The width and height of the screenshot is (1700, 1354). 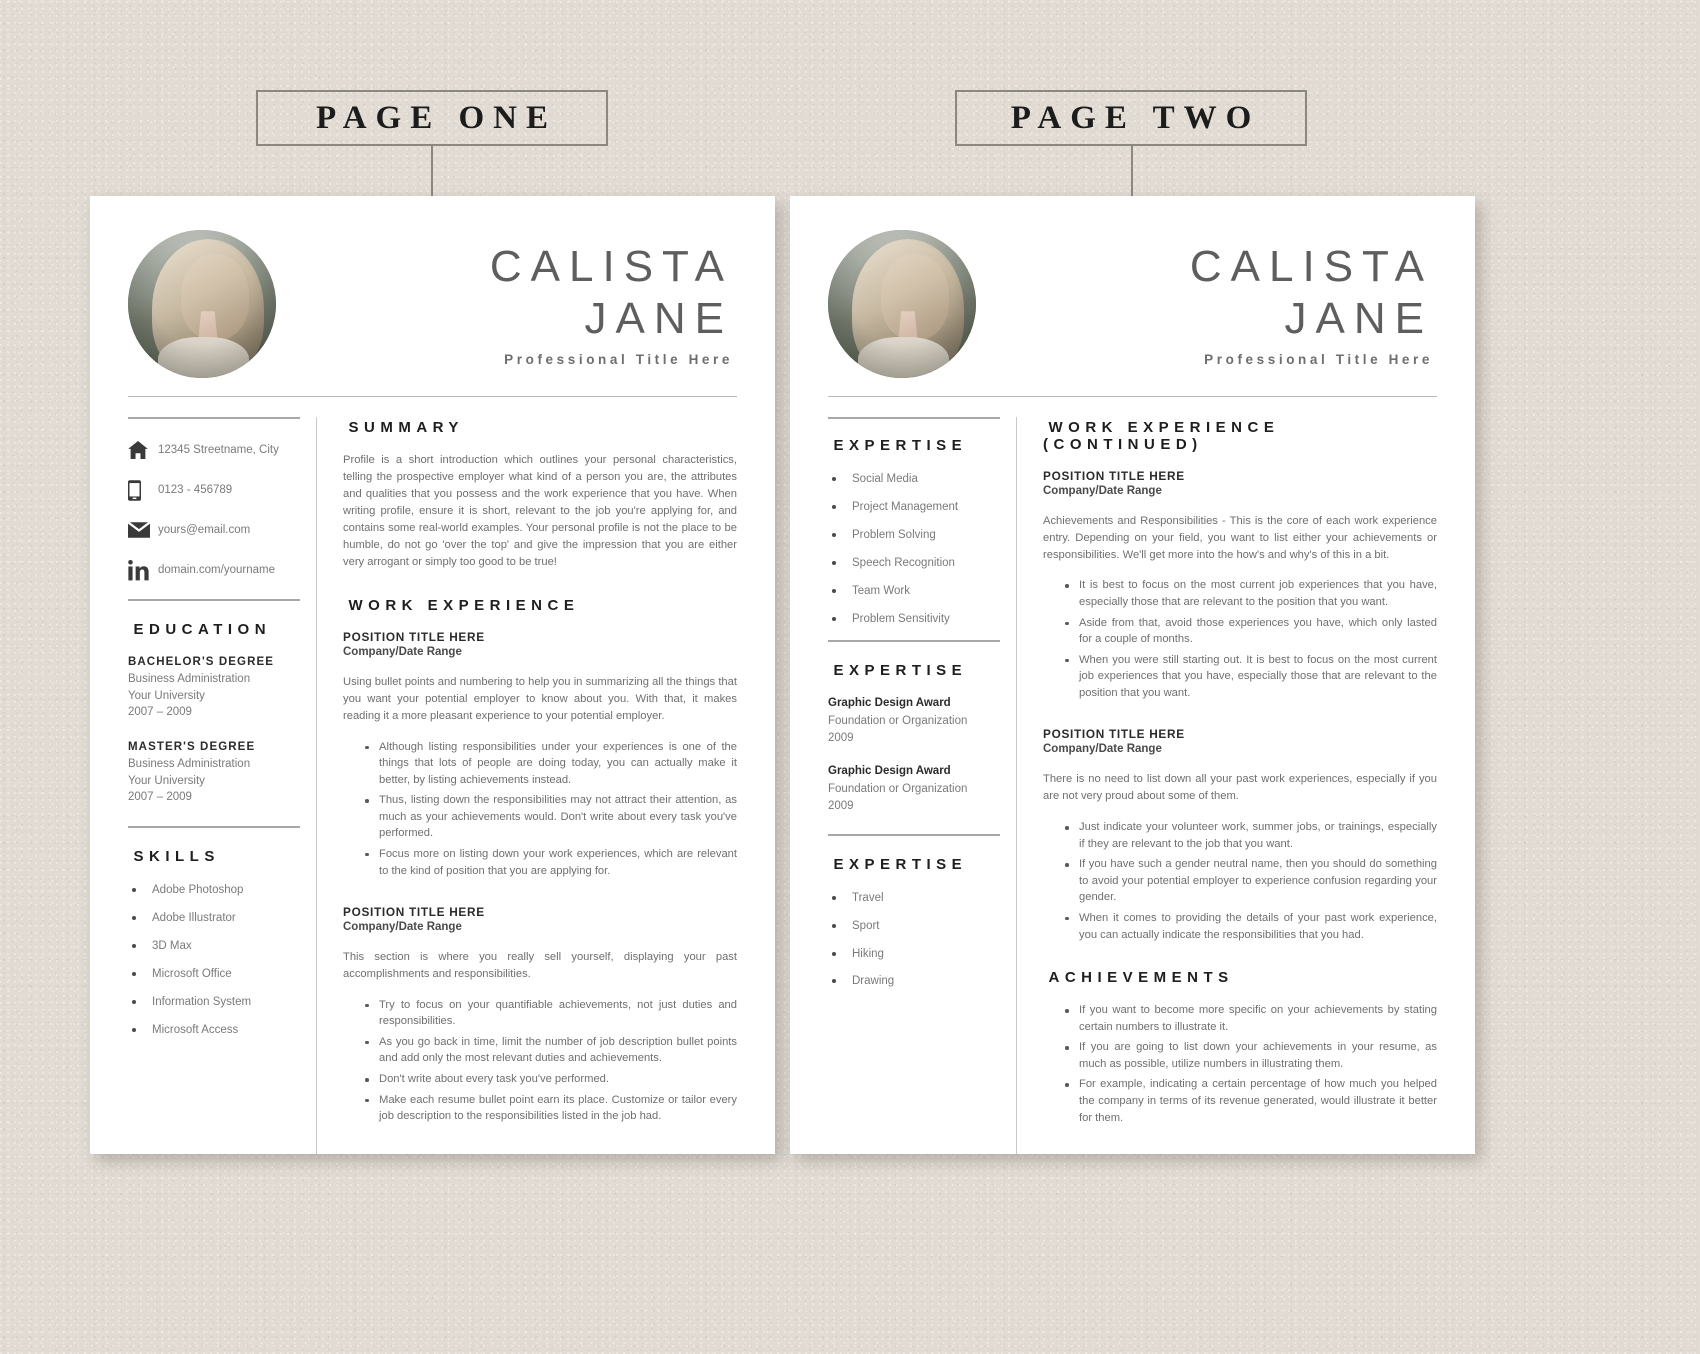 What do you see at coordinates (914, 507) in the screenshot?
I see `expertise-item: Project Management` at bounding box center [914, 507].